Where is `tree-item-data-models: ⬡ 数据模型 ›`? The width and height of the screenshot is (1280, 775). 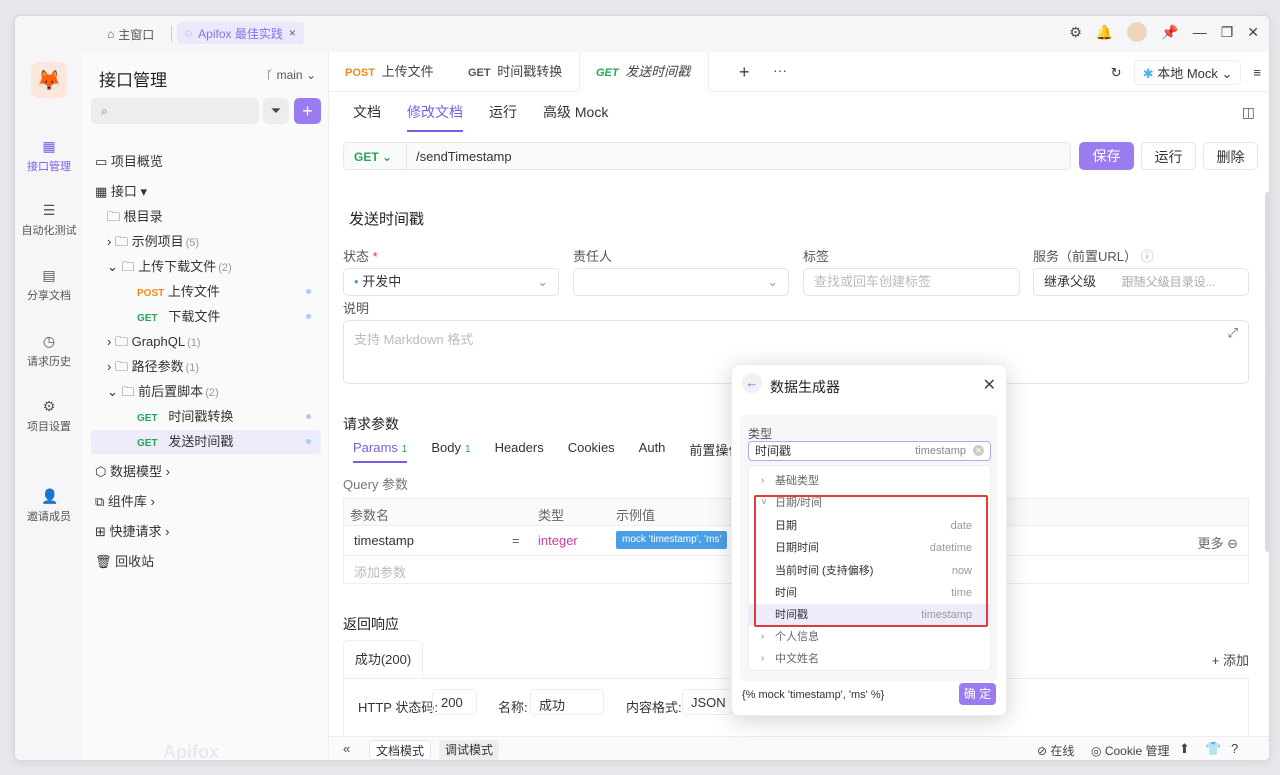
tree-item-data-models: ⬡ 数据模型 › is located at coordinates (206, 472).